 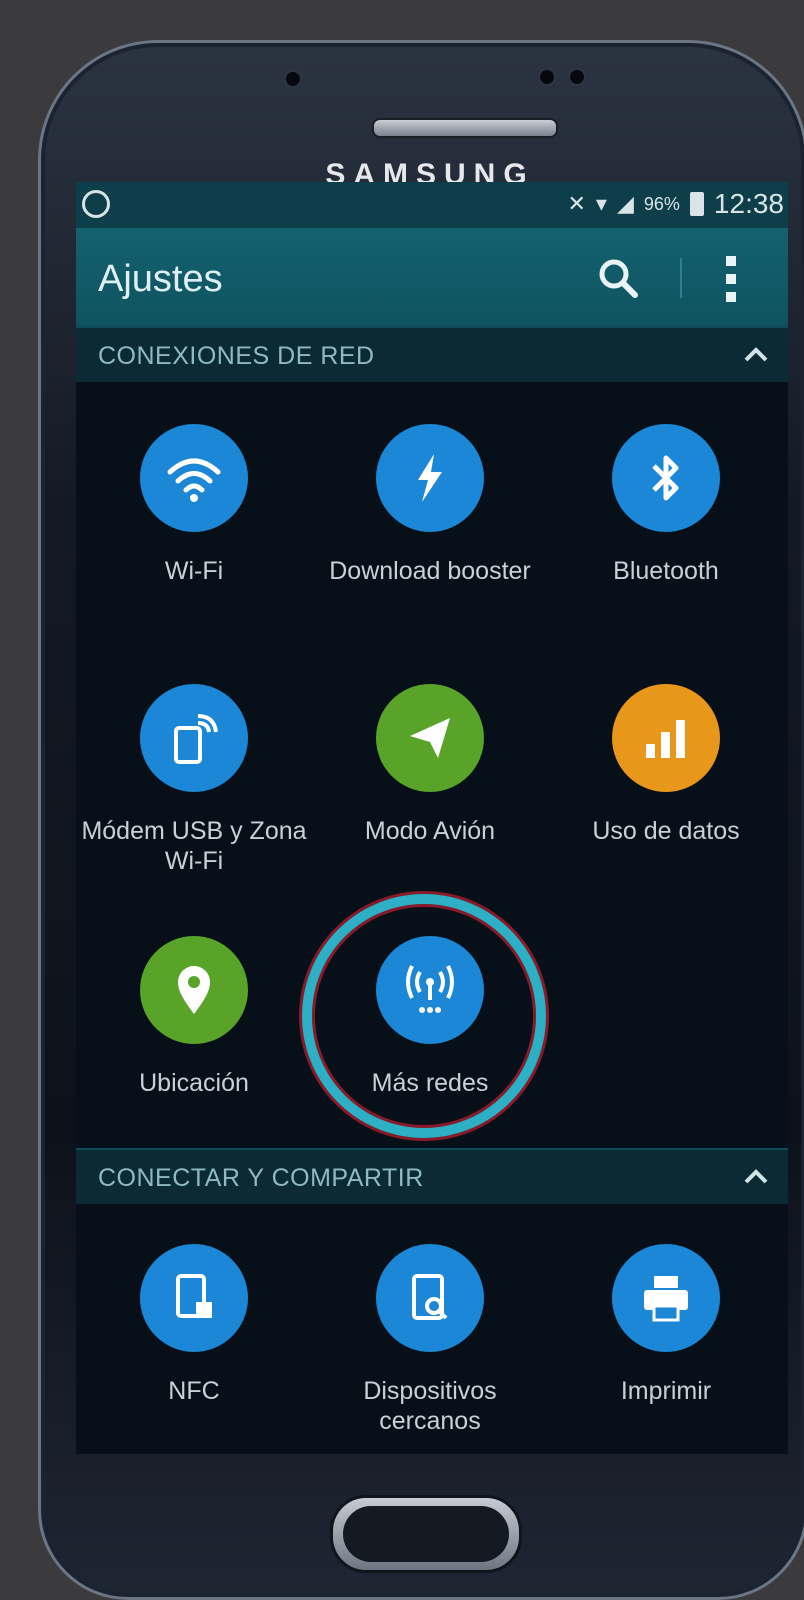 I want to click on tile-usb-modem-hotspot: Módem USB y Zona Wi-Fi, so click(x=194, y=780).